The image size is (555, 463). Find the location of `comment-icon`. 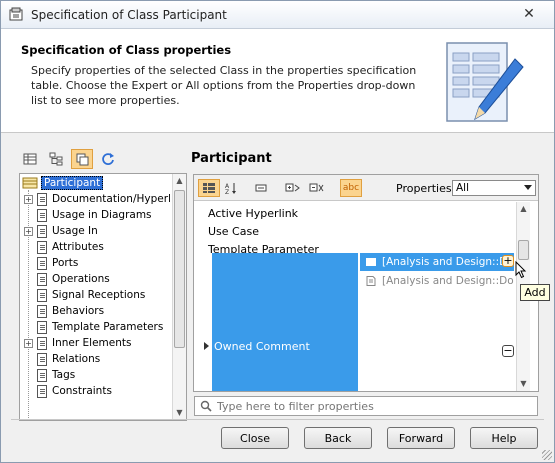

comment-icon is located at coordinates (371, 262).